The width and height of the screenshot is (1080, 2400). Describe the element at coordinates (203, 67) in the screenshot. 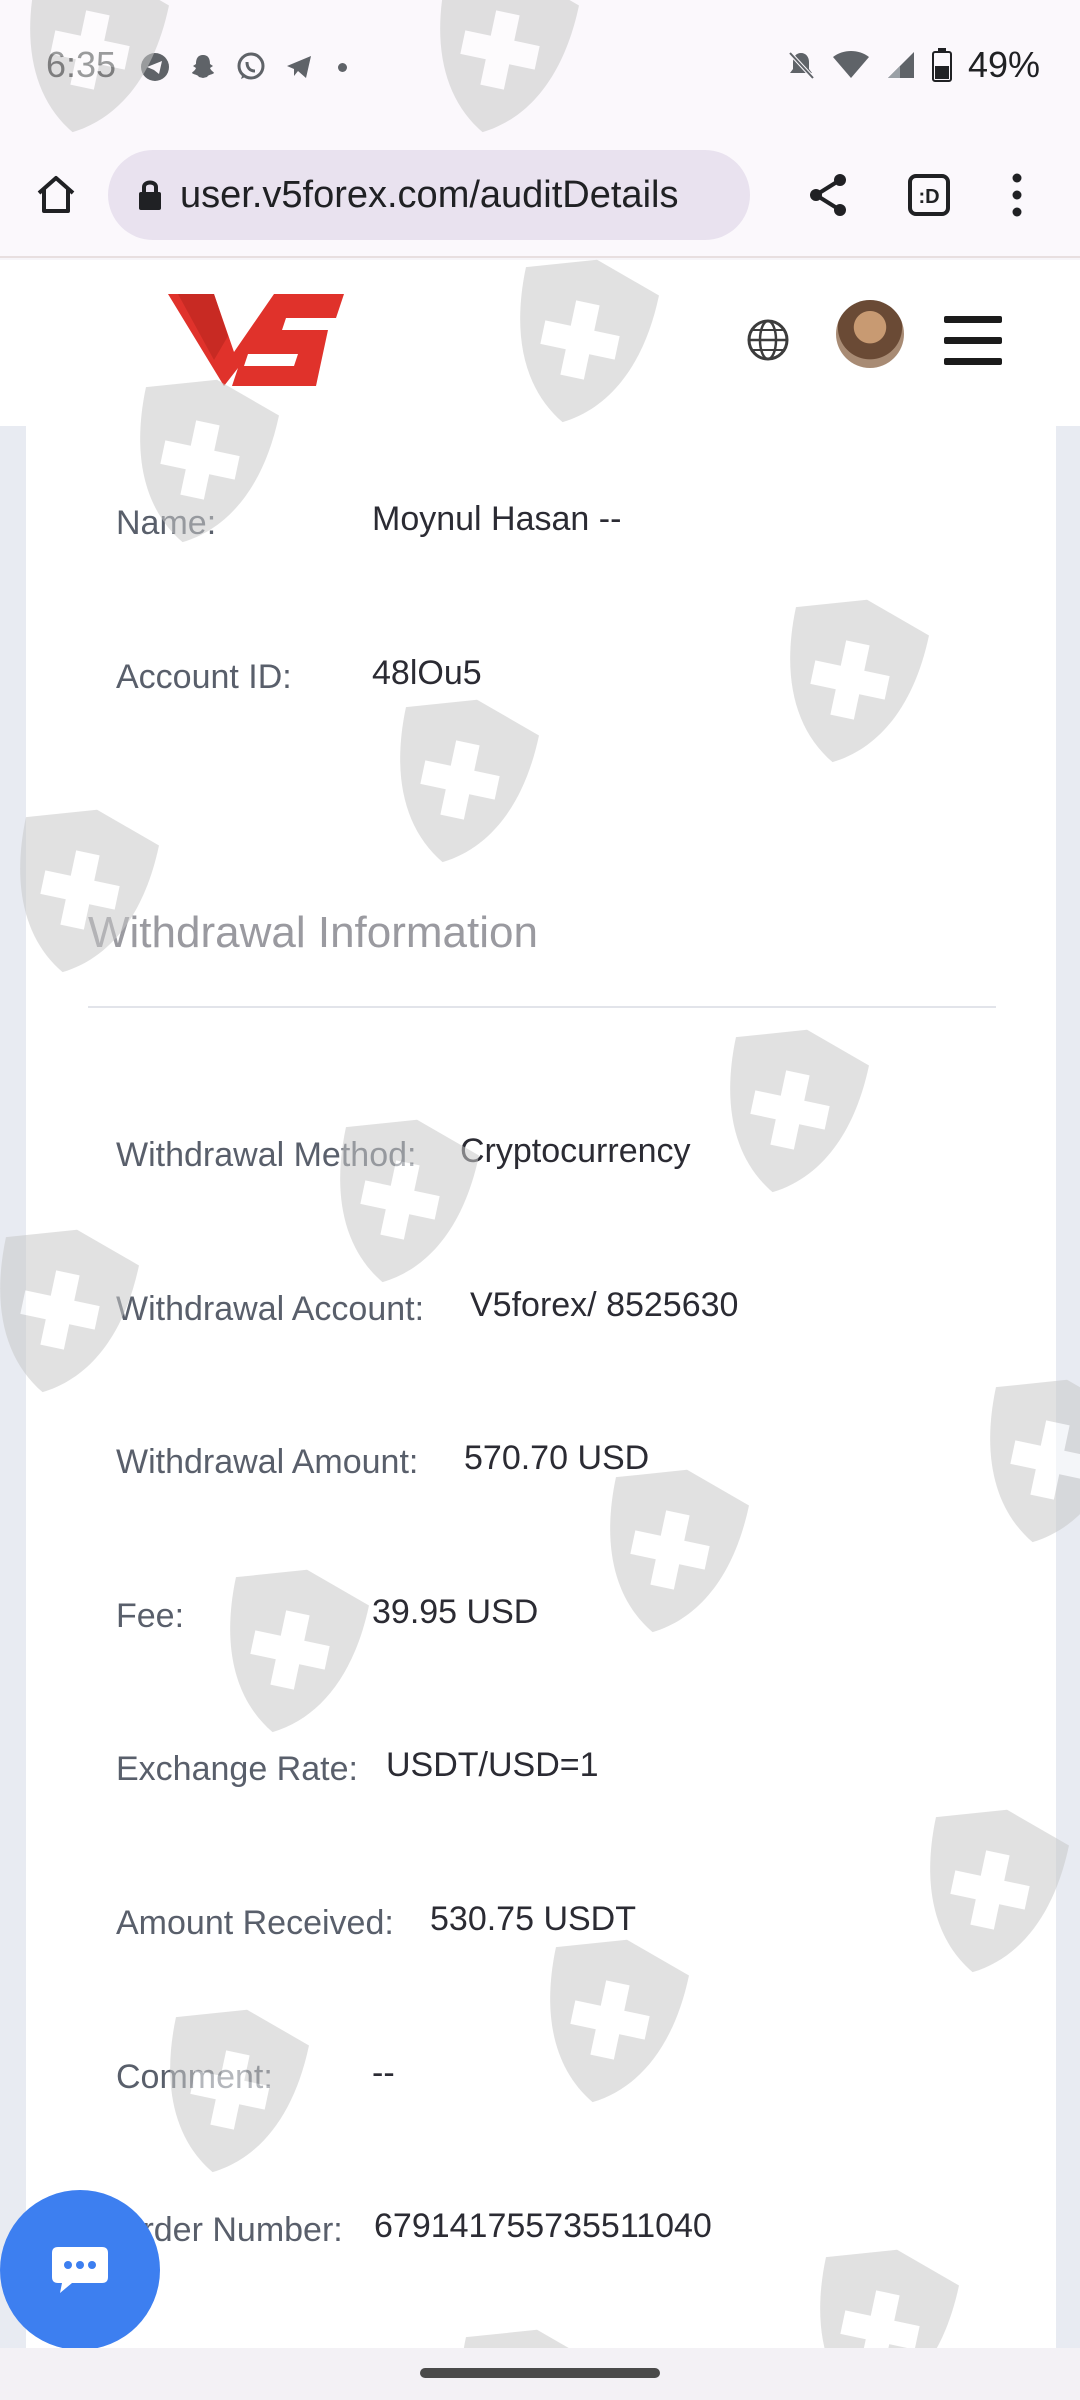

I see `snapchat-icon` at that location.